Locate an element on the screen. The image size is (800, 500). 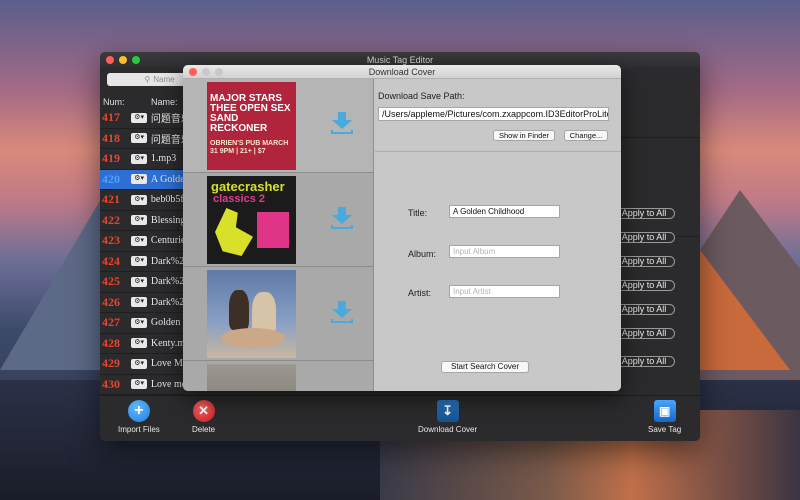
dialog-title: Download Cover is located at coordinates (402, 72).